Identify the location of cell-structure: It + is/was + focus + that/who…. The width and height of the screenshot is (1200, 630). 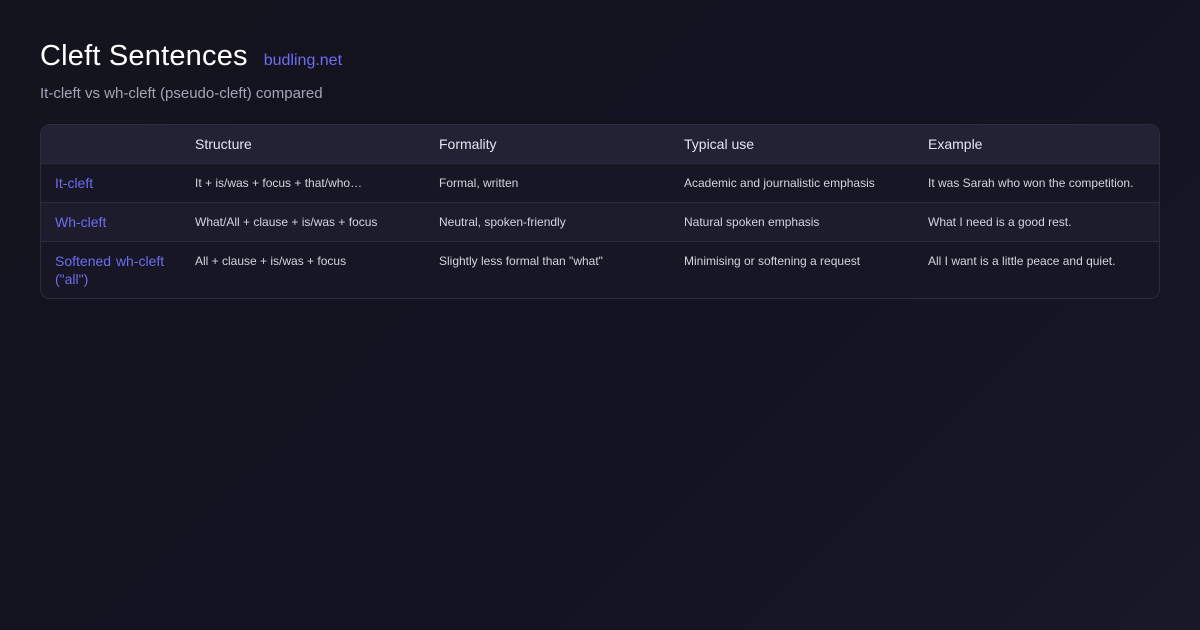
(303, 183).